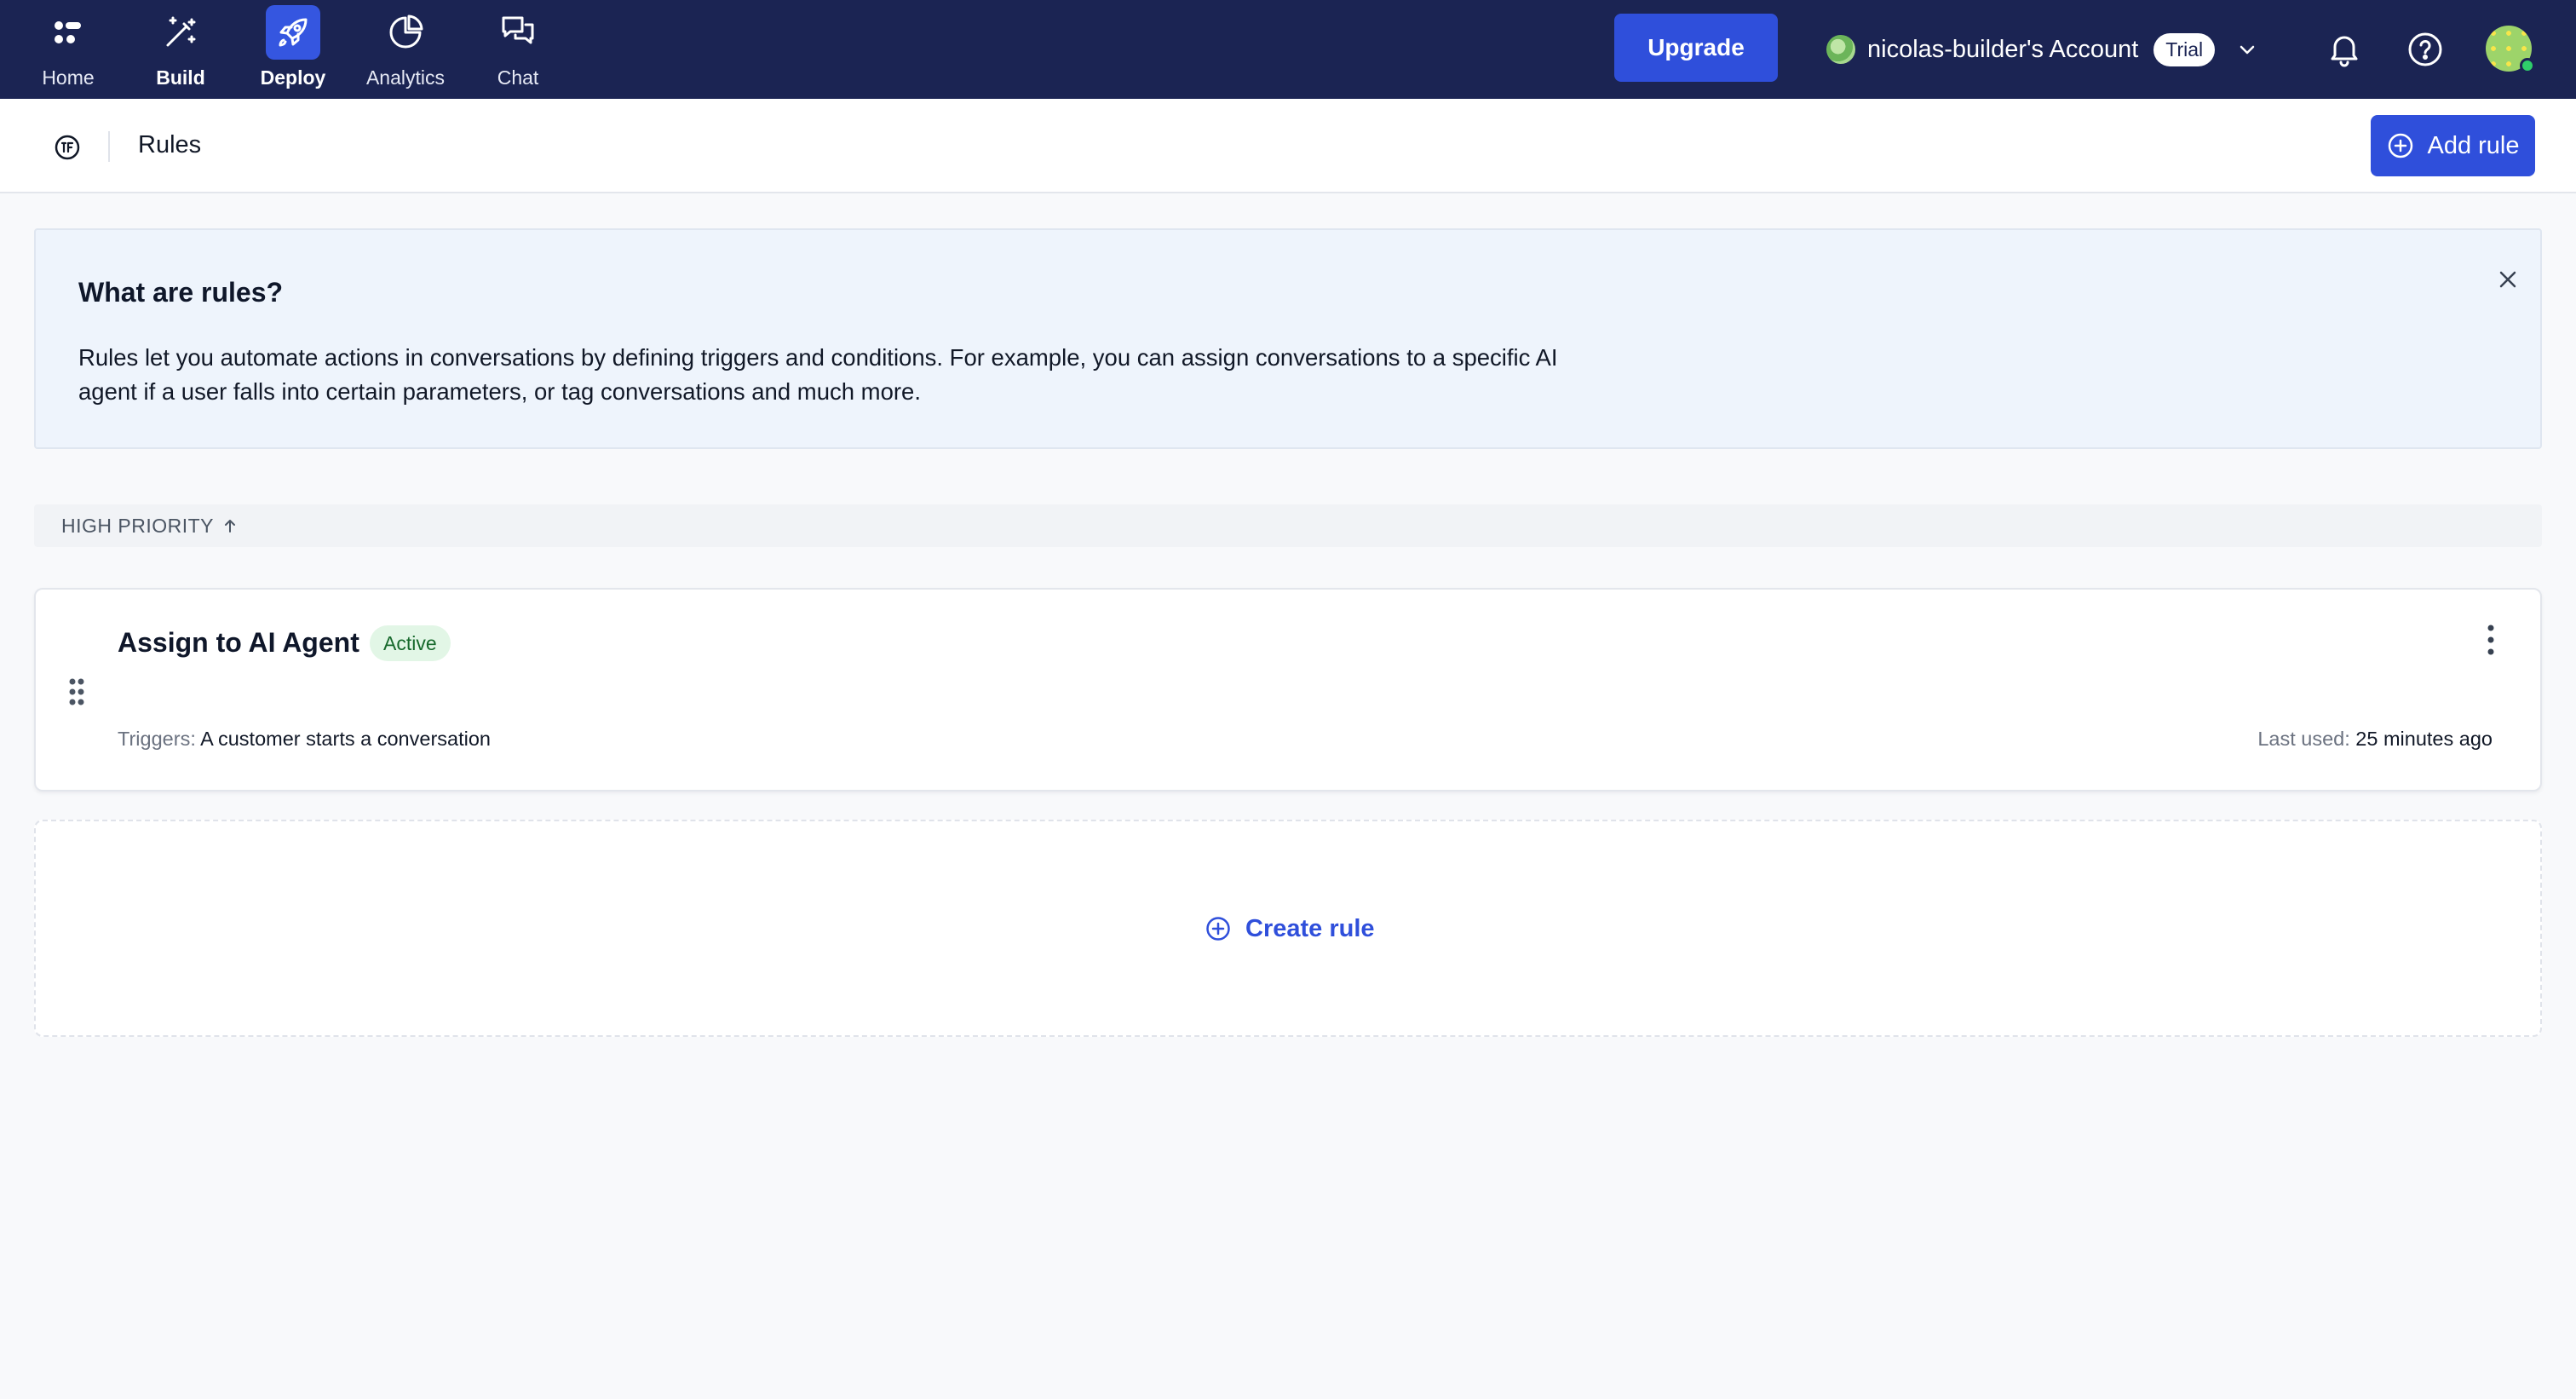  I want to click on account-switcher: nicolas-builder's Account Trial, so click(2043, 49).